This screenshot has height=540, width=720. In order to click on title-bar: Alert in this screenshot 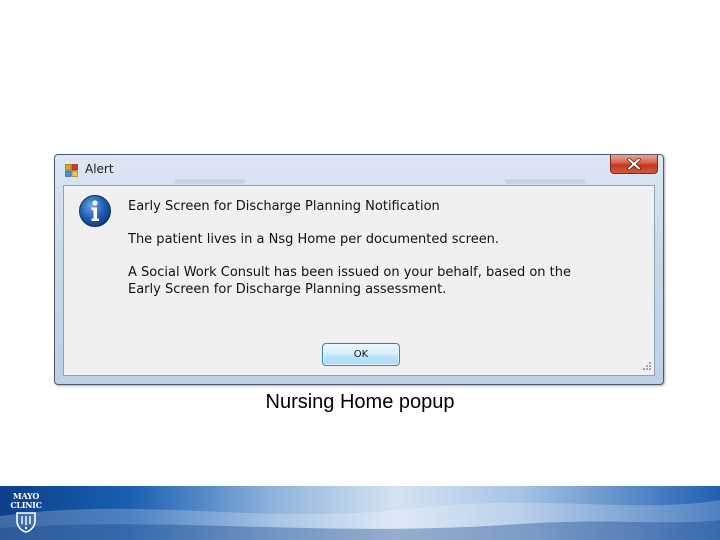, I will do `click(359, 170)`.